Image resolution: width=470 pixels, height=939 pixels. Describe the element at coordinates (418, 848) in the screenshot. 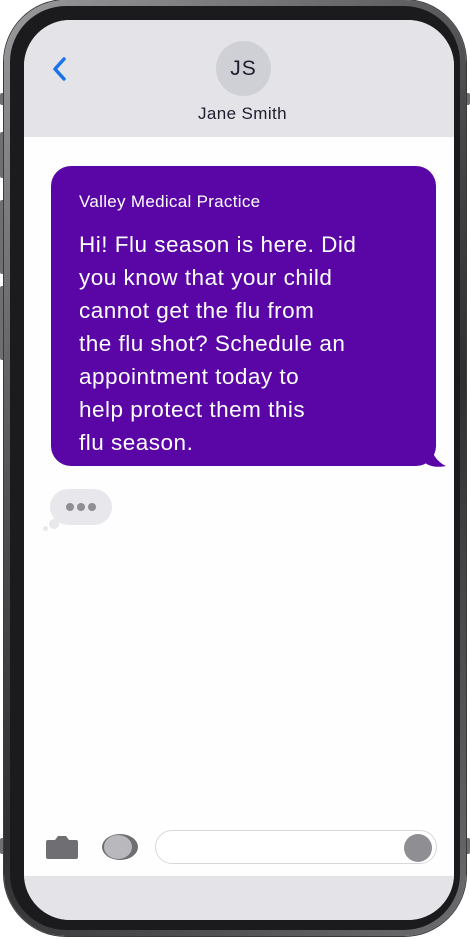

I see `send-button` at that location.